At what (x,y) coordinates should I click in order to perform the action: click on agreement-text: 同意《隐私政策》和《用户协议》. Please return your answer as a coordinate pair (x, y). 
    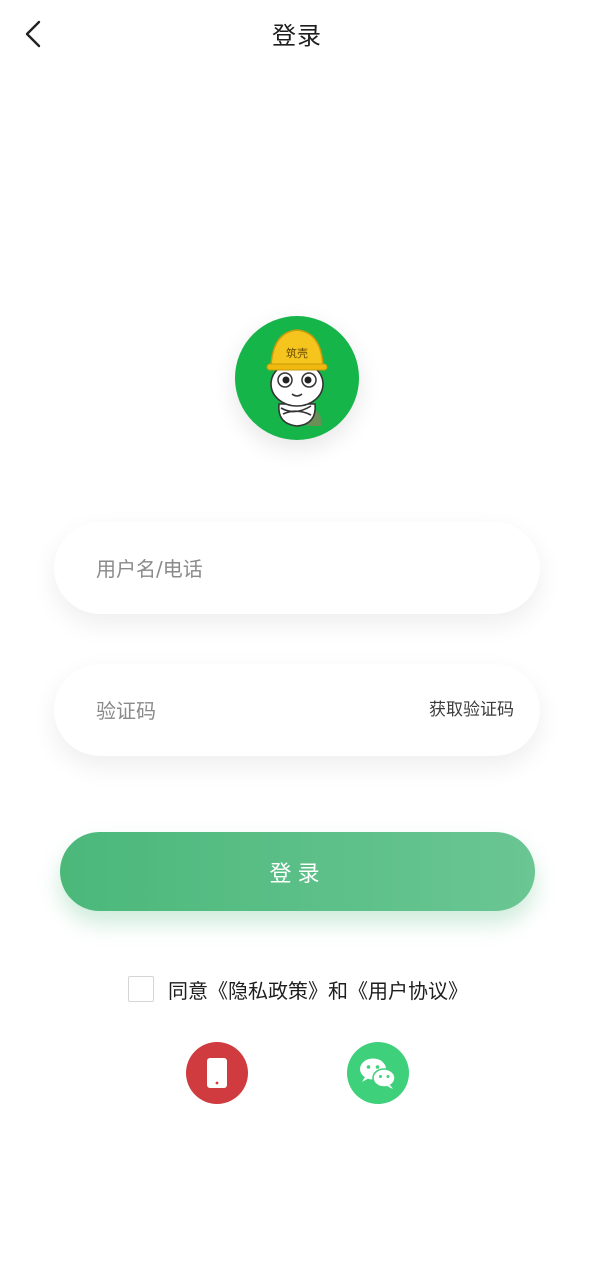
    Looking at the image, I should click on (318, 989).